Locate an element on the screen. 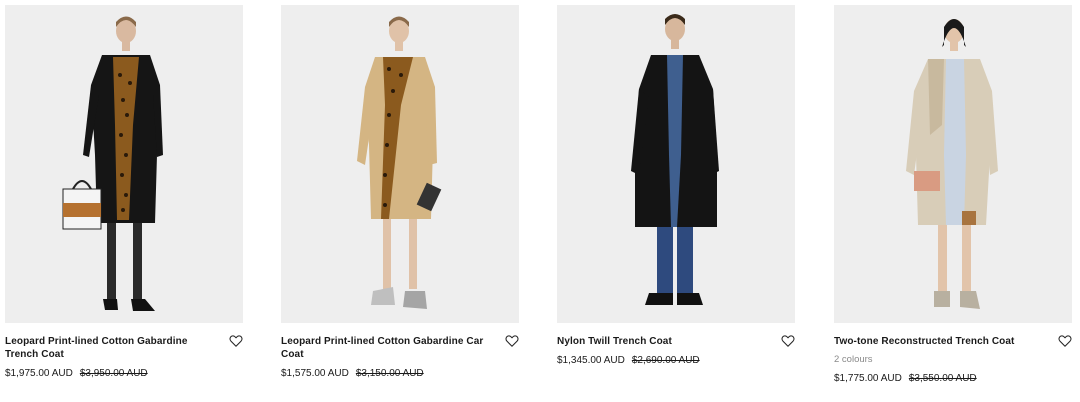  original-price: $3,150.00 AUD is located at coordinates (389, 373).